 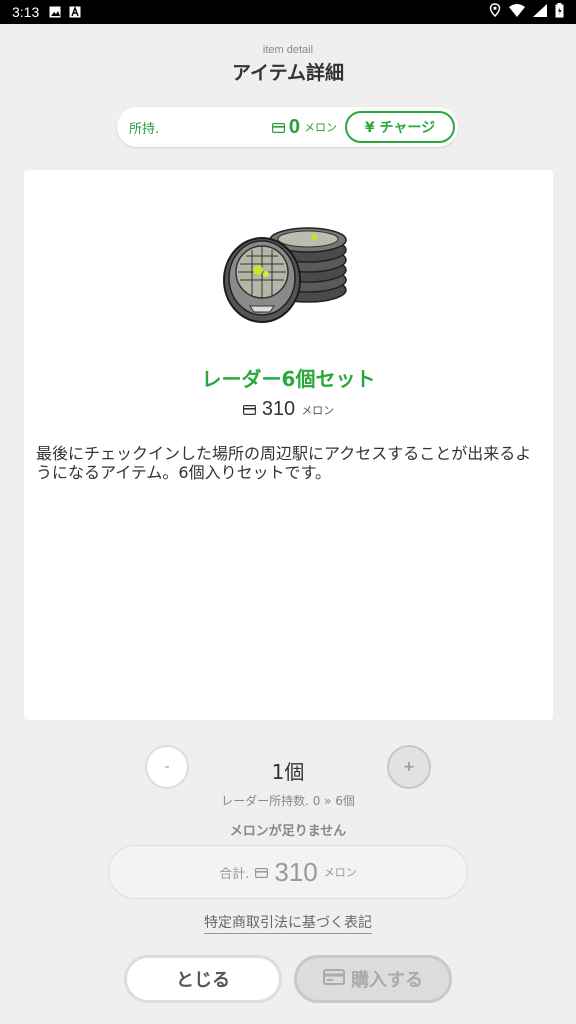 What do you see at coordinates (144, 129) in the screenshot?
I see `balance-label: 所持.` at bounding box center [144, 129].